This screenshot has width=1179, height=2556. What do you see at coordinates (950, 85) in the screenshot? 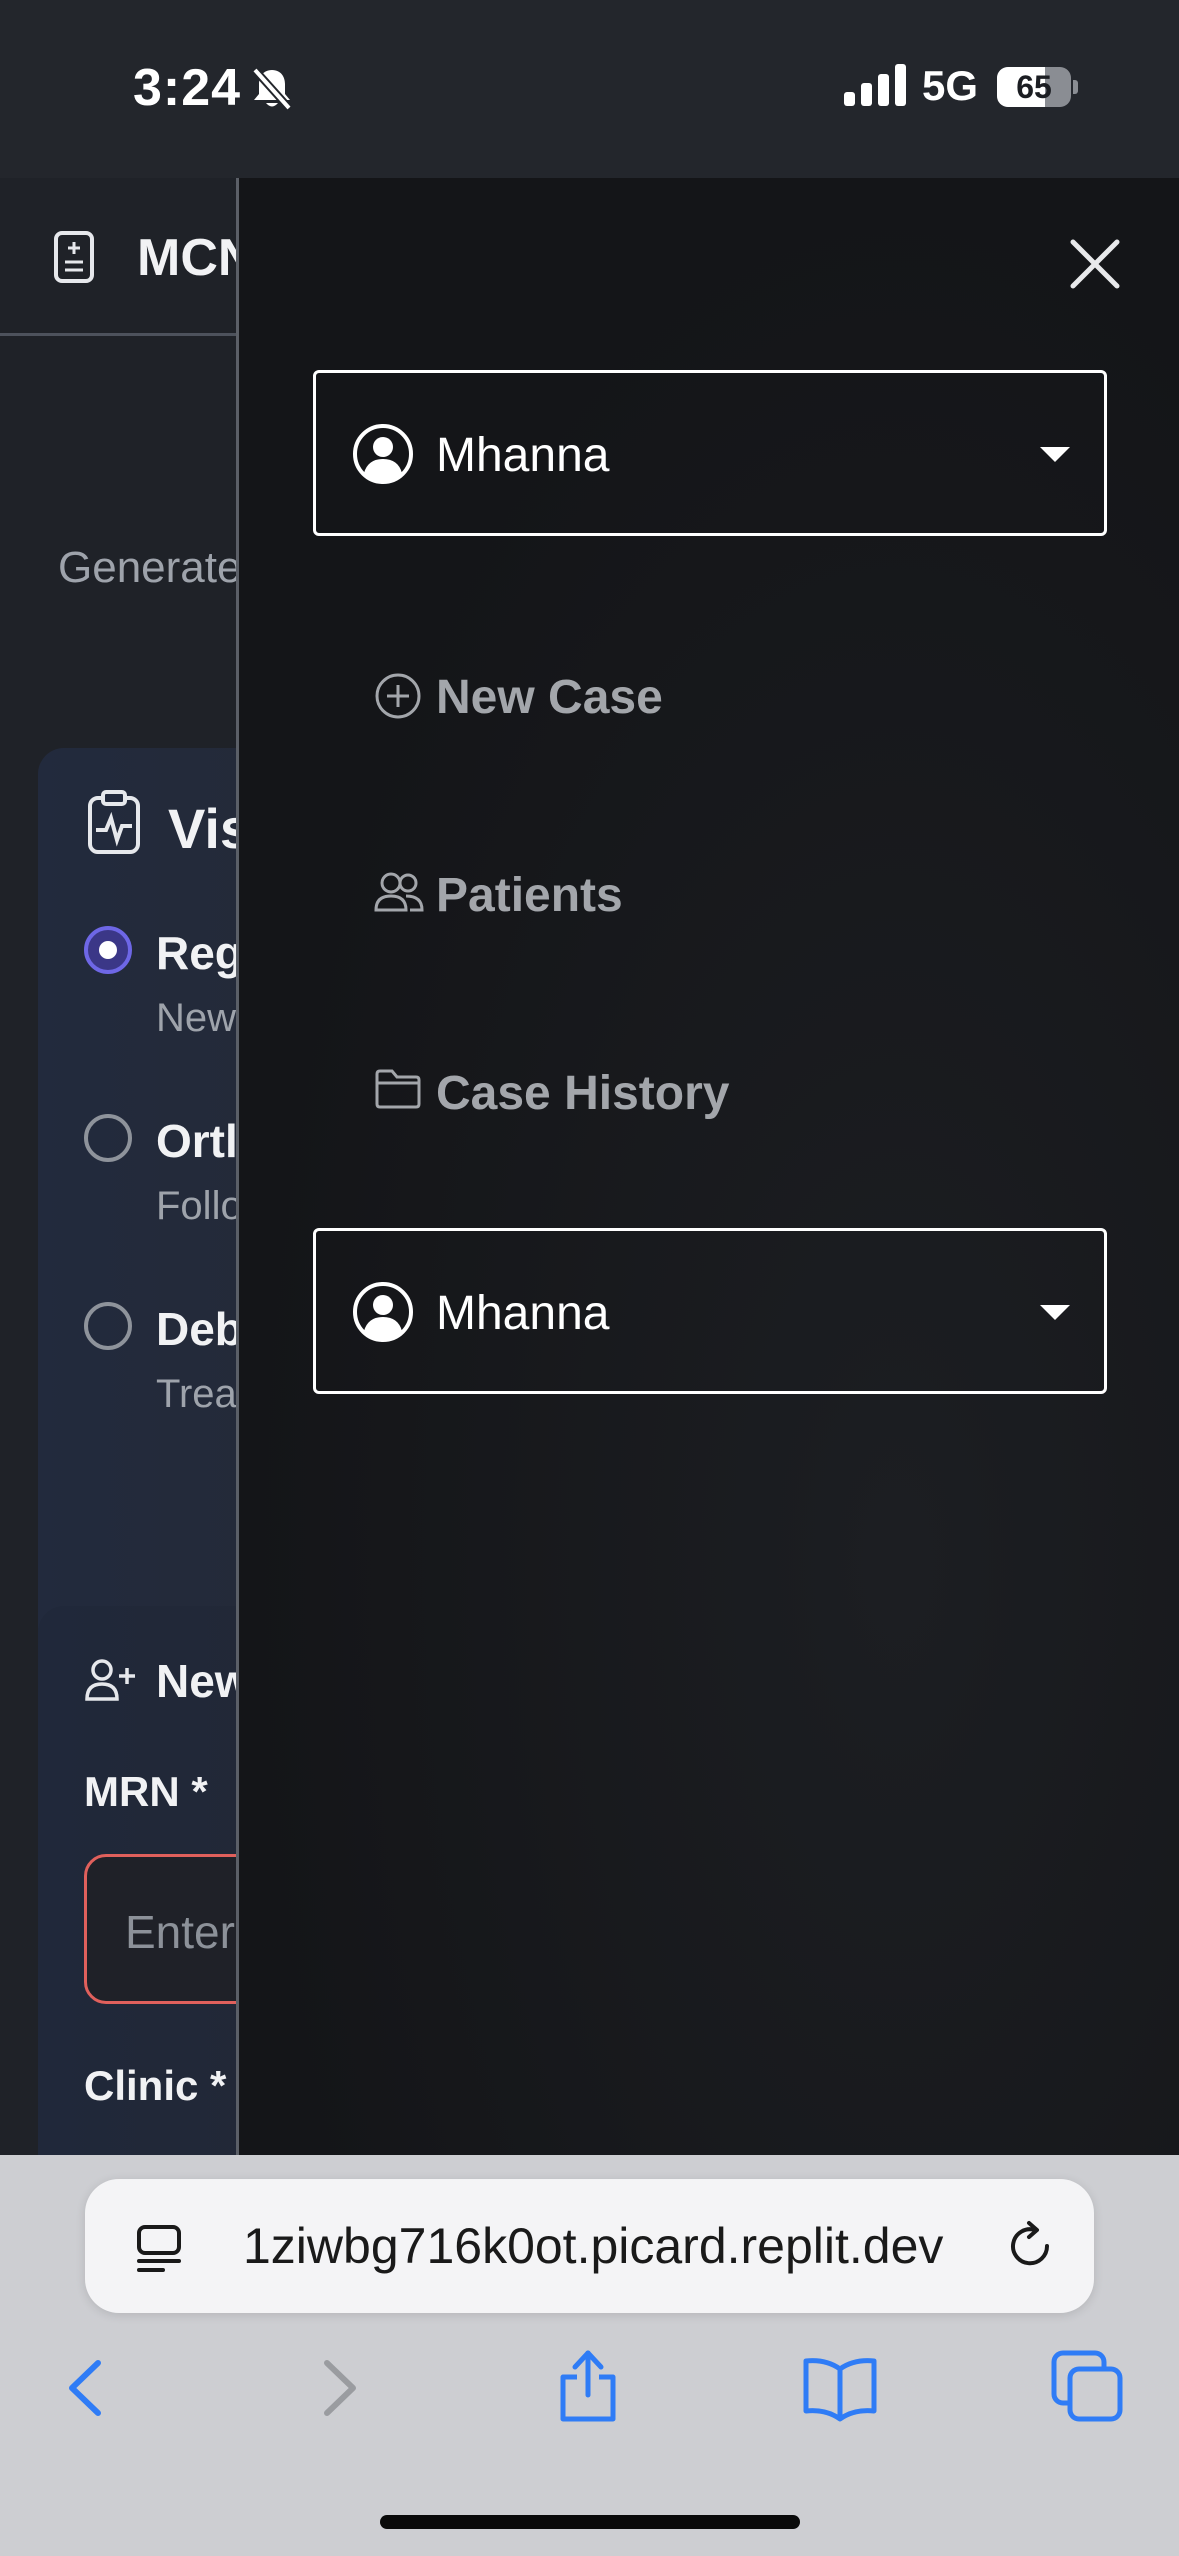
I see `network-type: 5G` at bounding box center [950, 85].